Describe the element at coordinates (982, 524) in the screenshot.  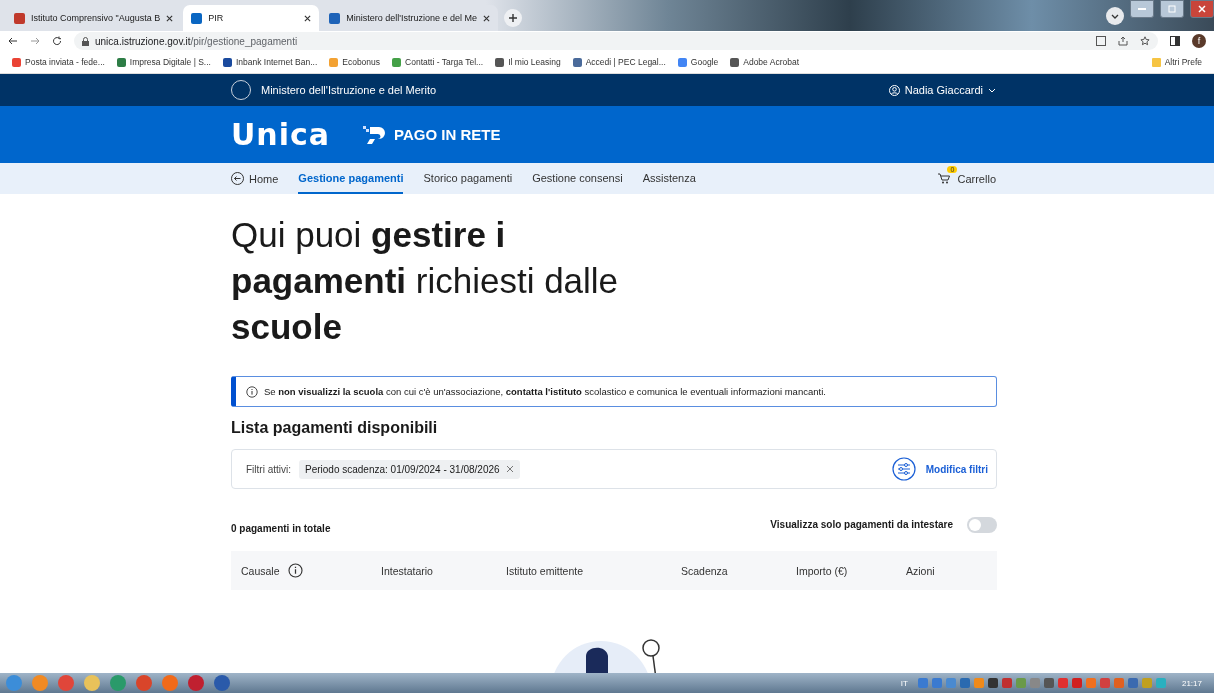
I see `toggle-switch` at that location.